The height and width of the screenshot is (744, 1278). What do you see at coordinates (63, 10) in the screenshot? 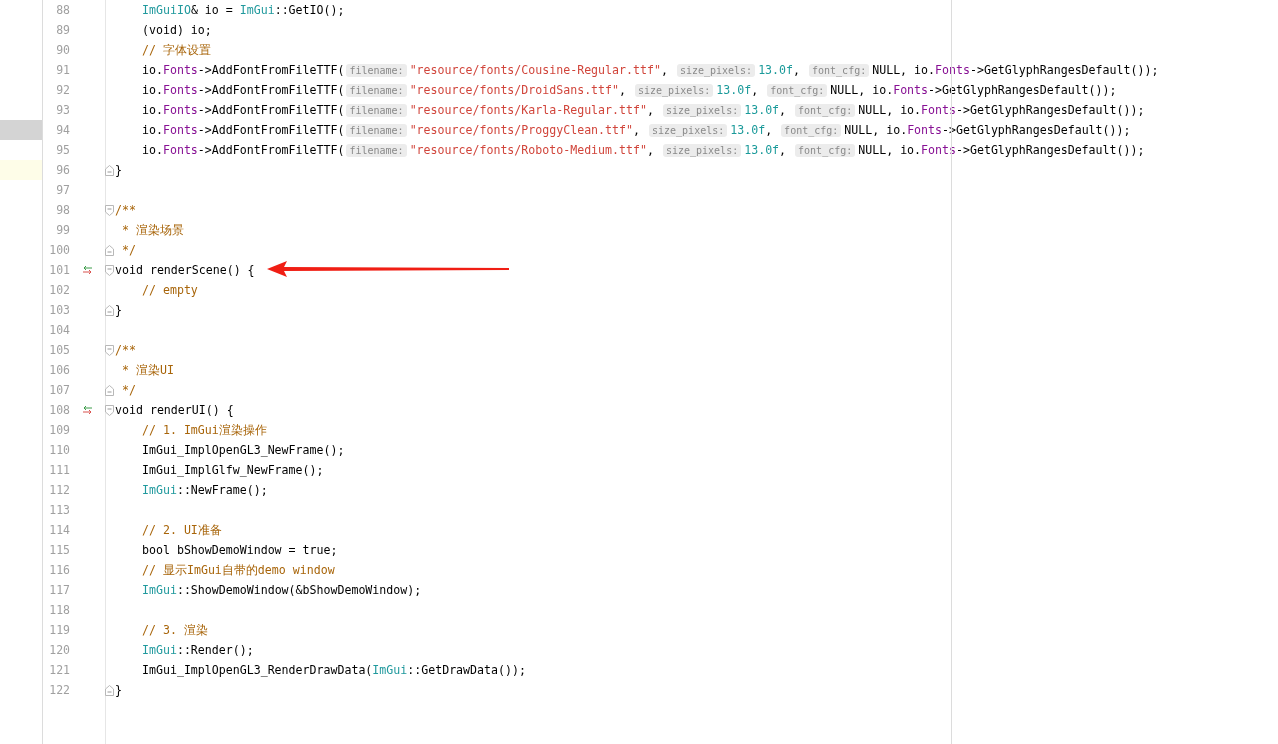
I see `line-number: 88` at bounding box center [63, 10].